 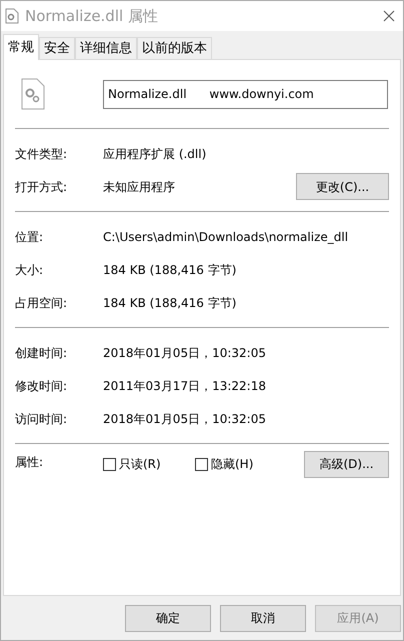 What do you see at coordinates (106, 48) in the screenshot?
I see `tab: 详细信息` at bounding box center [106, 48].